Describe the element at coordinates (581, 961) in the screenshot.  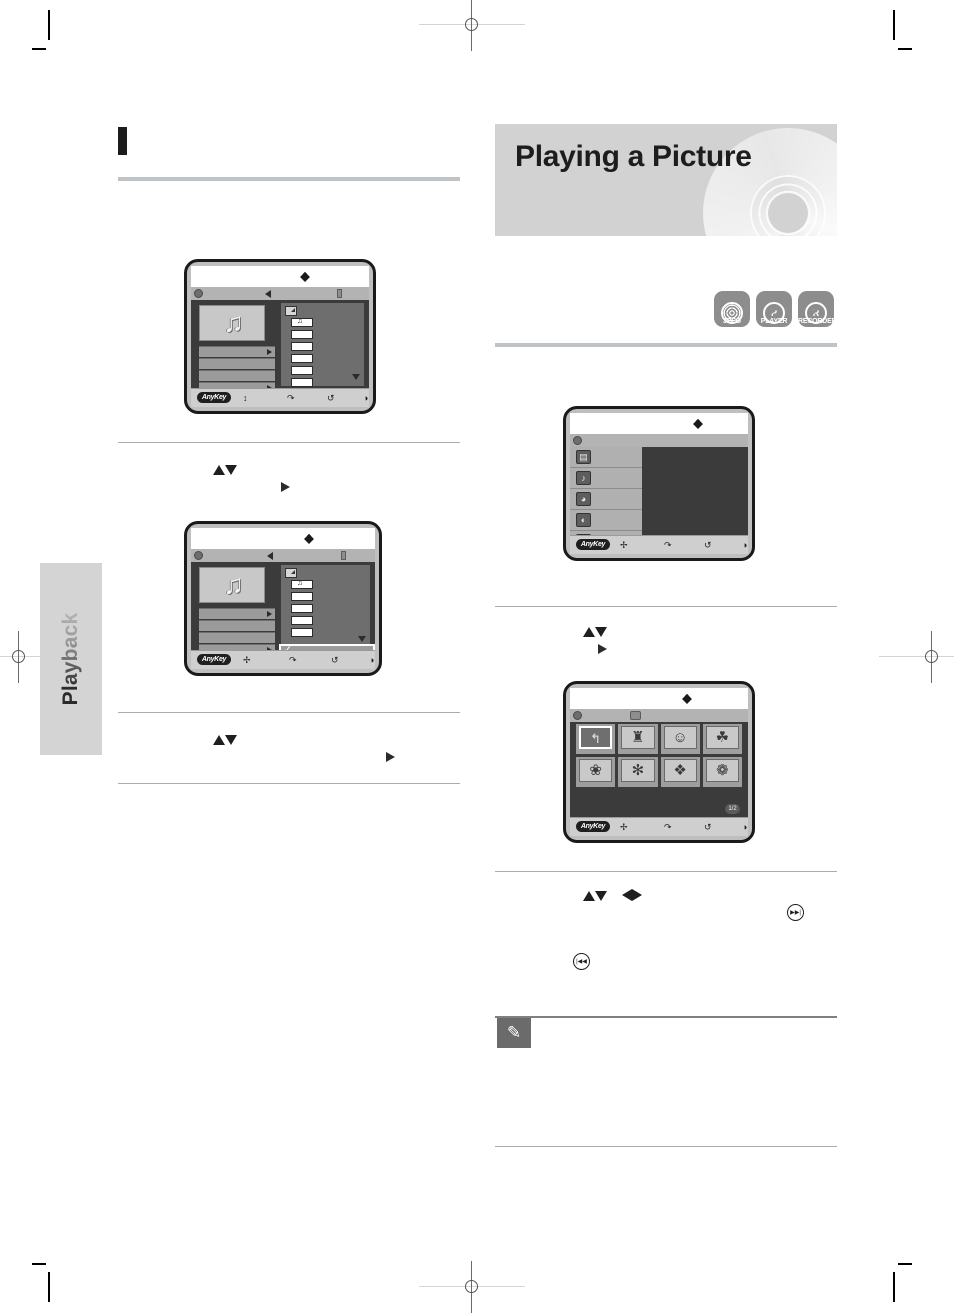
I see `skip-prev-button: |◀◀` at that location.